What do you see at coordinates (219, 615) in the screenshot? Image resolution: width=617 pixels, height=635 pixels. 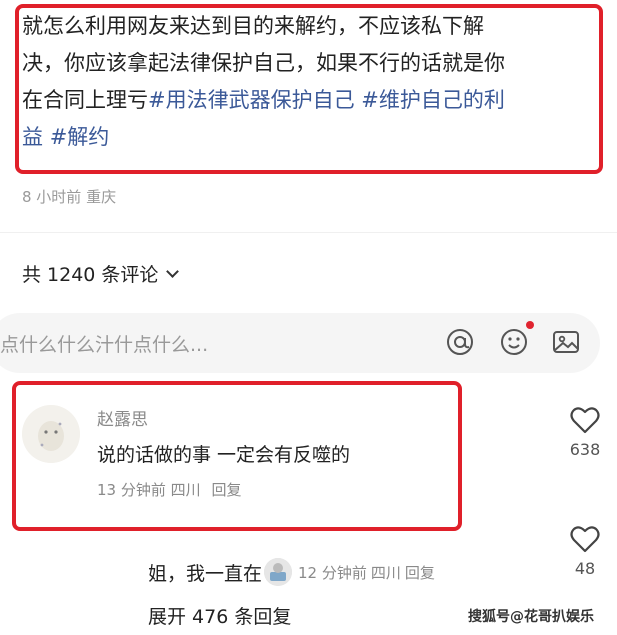 I see `expand-replies-button: 展开 476 条回复` at bounding box center [219, 615].